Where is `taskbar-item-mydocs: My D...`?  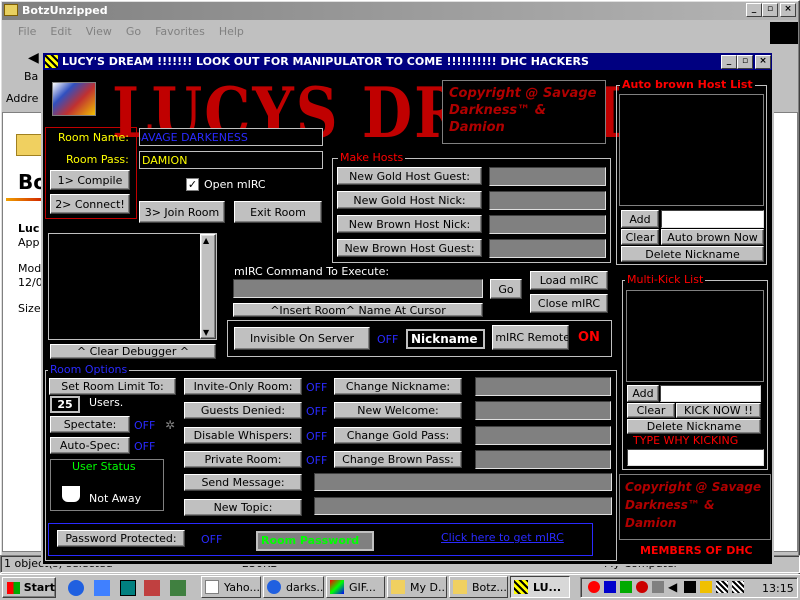
taskbar-item-mydocs: My D... is located at coordinates (417, 587).